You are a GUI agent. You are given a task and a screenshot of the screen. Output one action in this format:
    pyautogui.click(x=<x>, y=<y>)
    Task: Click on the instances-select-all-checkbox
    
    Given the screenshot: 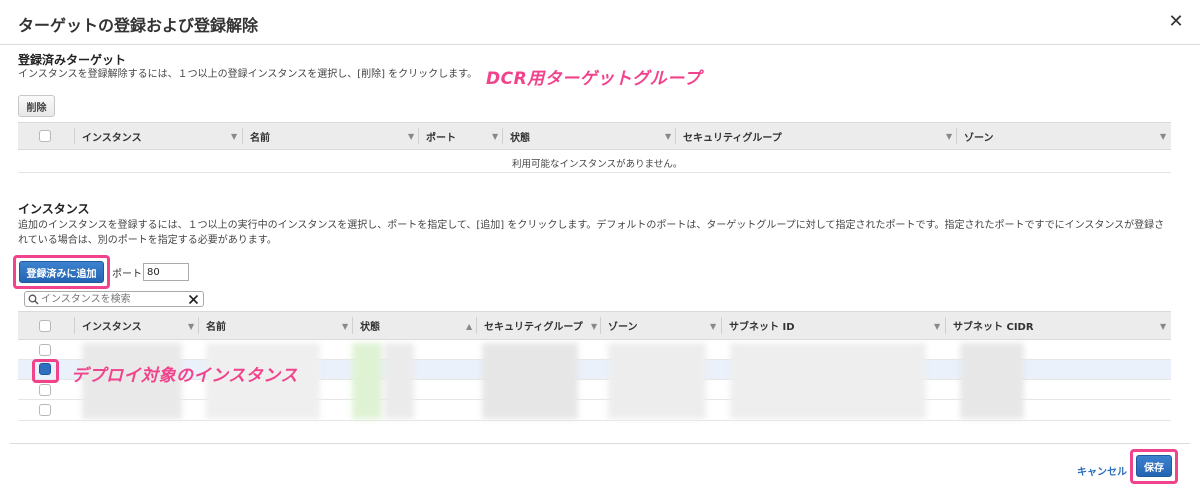 What is the action you would take?
    pyautogui.click(x=45, y=326)
    